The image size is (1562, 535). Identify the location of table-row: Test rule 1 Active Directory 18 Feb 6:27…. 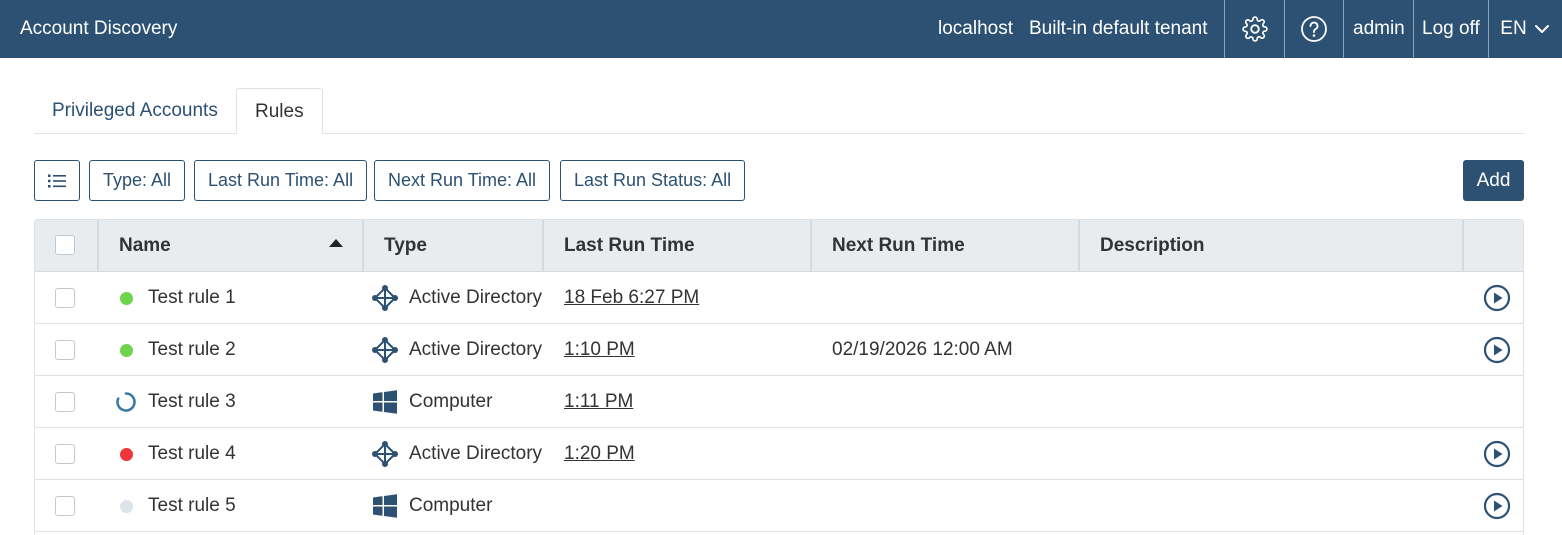
(779, 298).